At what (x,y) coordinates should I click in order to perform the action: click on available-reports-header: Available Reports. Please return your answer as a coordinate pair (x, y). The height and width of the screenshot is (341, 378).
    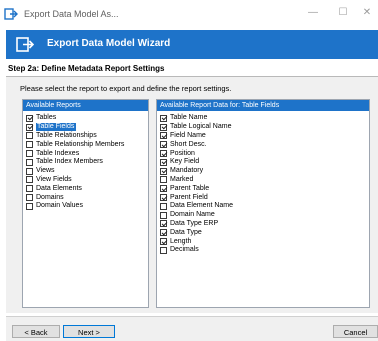
    Looking at the image, I should click on (85, 105).